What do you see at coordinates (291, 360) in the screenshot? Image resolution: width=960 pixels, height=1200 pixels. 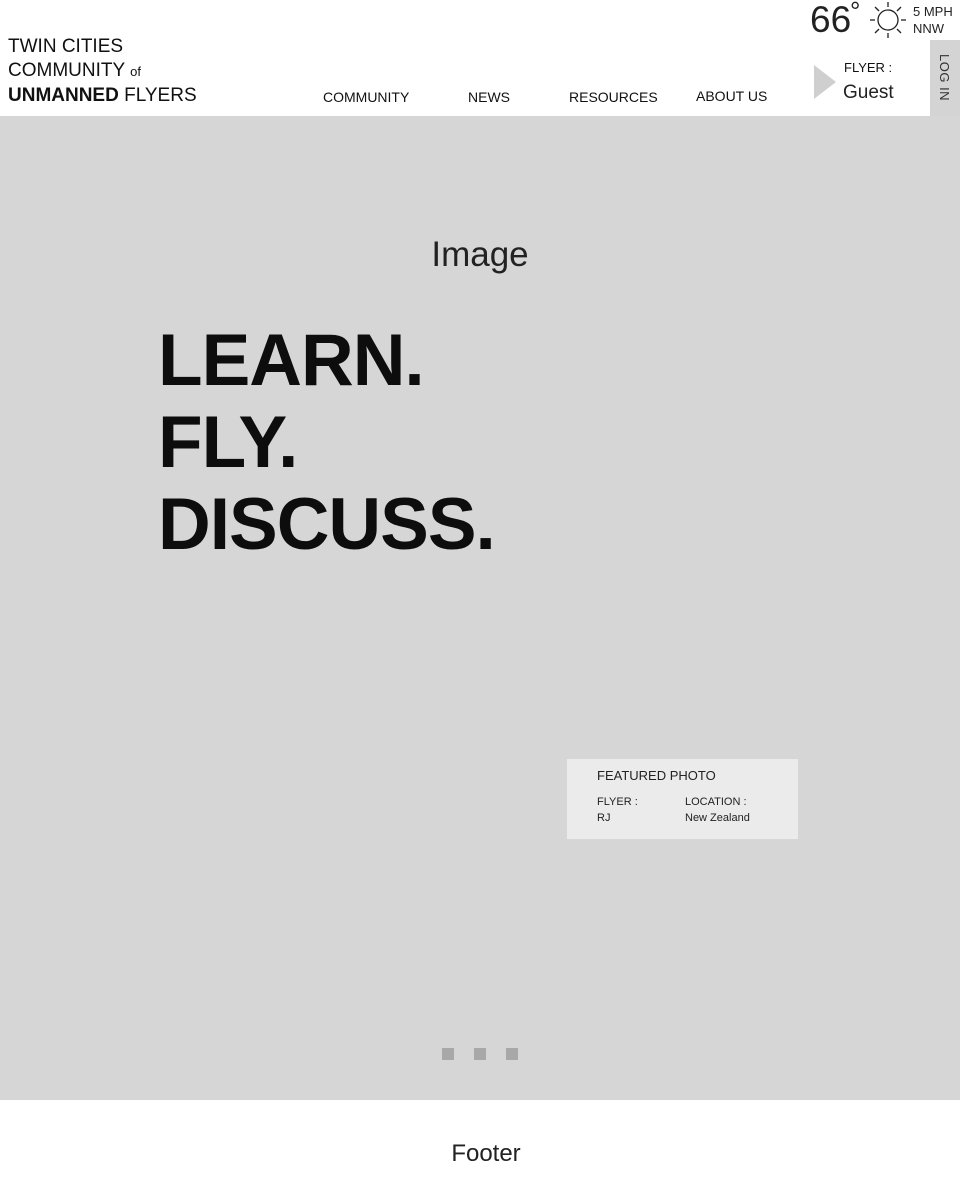 I see `tagline-learn: LEARN.` at bounding box center [291, 360].